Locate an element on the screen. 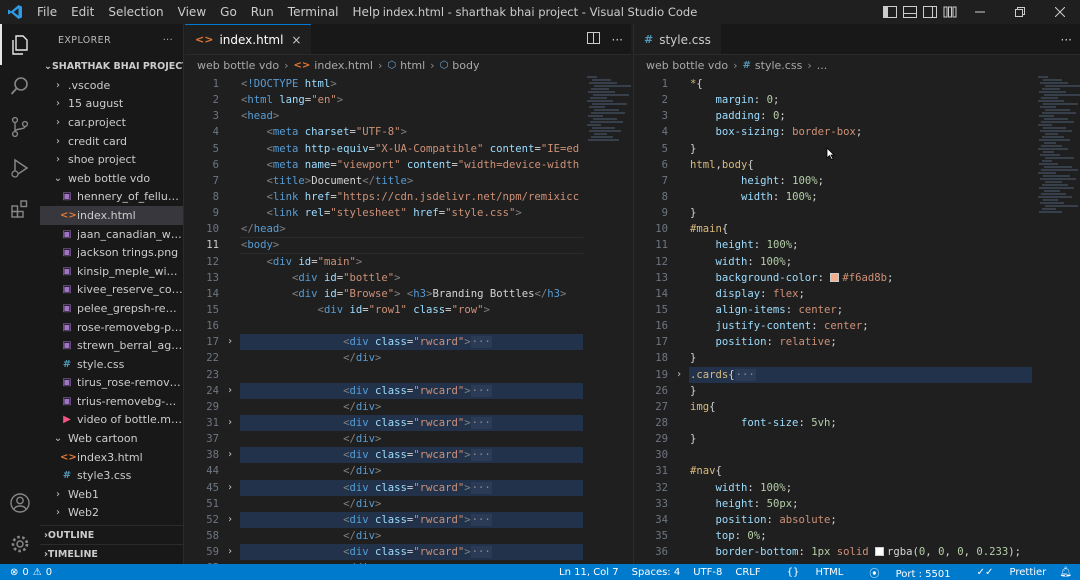  code-line: 13 <div id="bottle"> is located at coordinates (384, 278).